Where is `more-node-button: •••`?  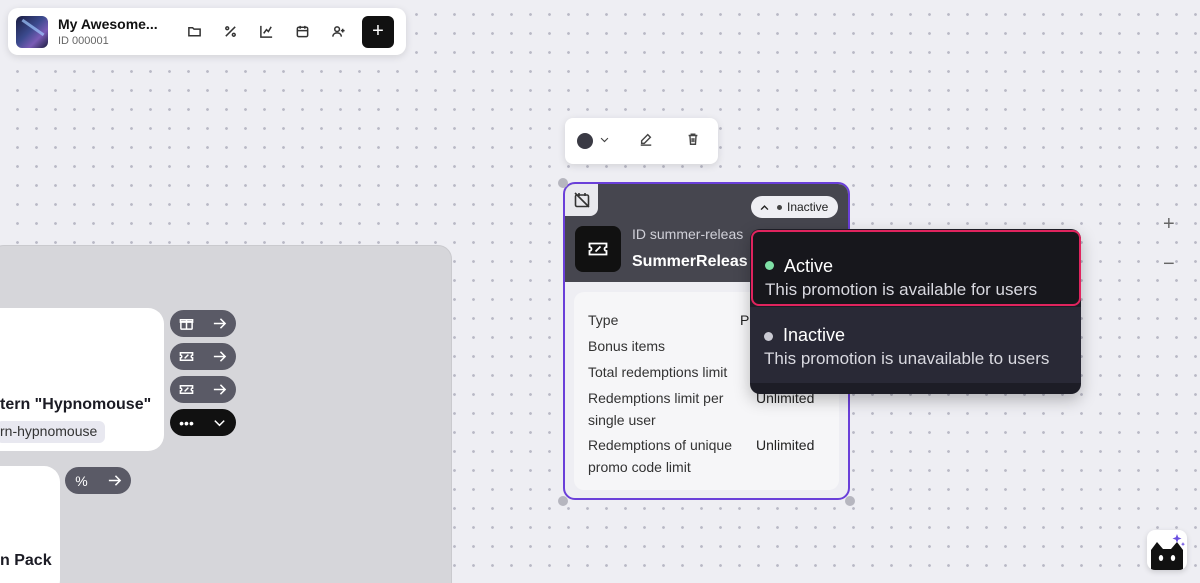
more-node-button: ••• is located at coordinates (203, 422).